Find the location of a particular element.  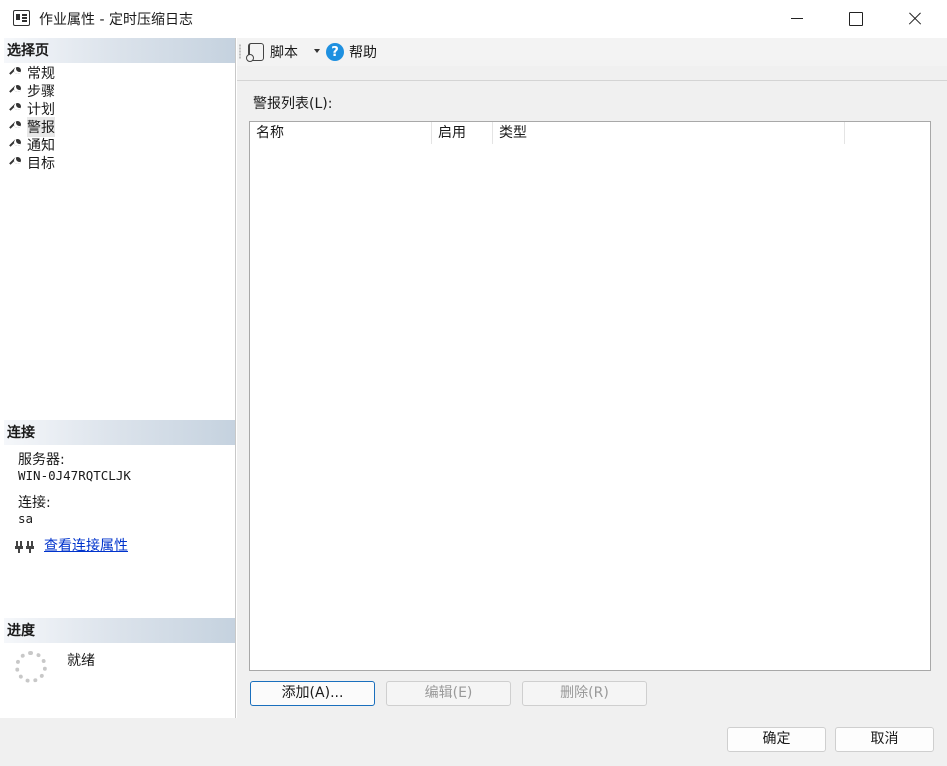

ok-button: 确定 is located at coordinates (776, 739).